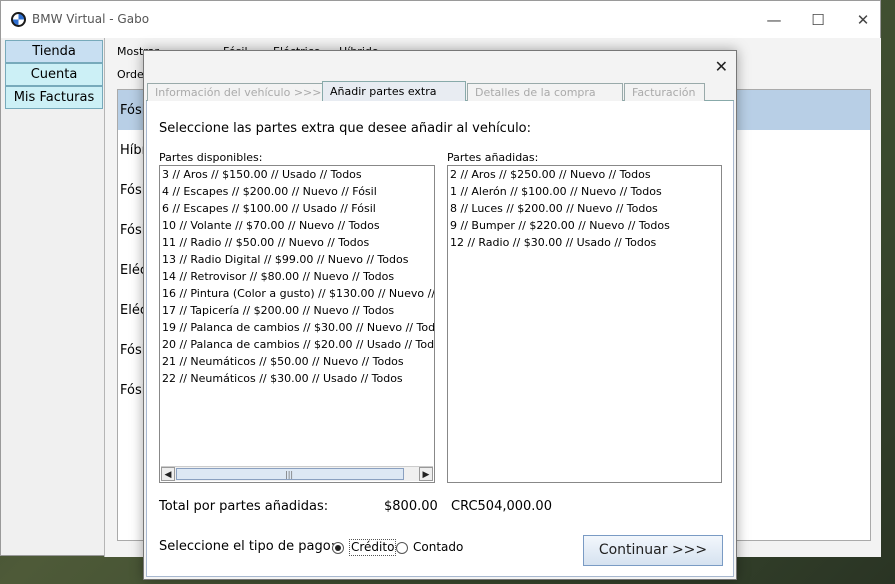 This screenshot has width=895, height=584. I want to click on horizontal-scrollbar: ◀ ||| ▶, so click(297, 473).